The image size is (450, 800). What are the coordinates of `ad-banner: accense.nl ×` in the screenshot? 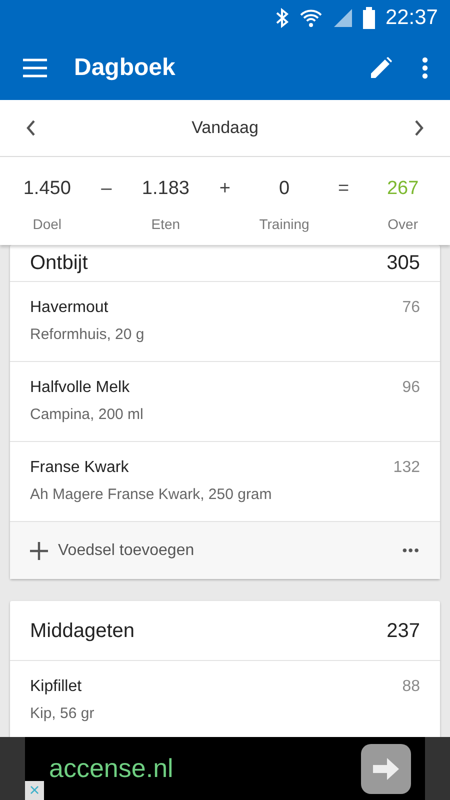 It's located at (225, 768).